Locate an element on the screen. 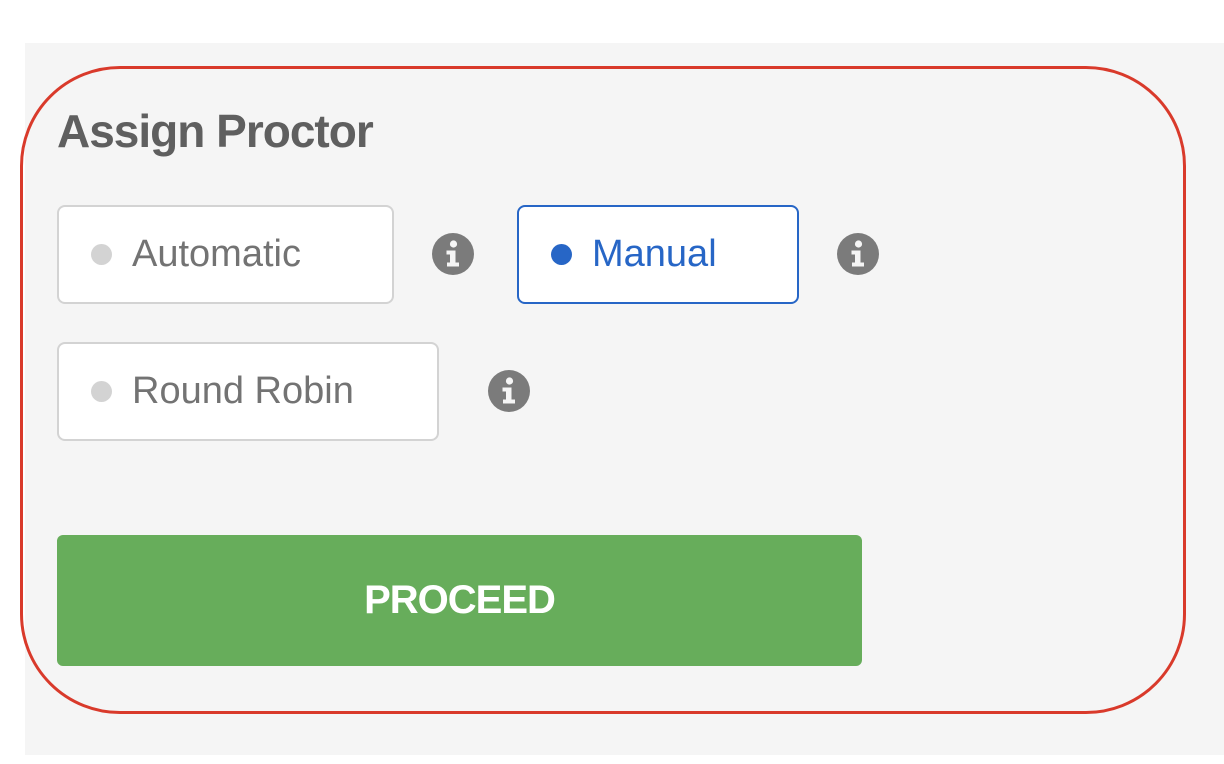  round-robin-option-label: Round Robin is located at coordinates (243, 391).